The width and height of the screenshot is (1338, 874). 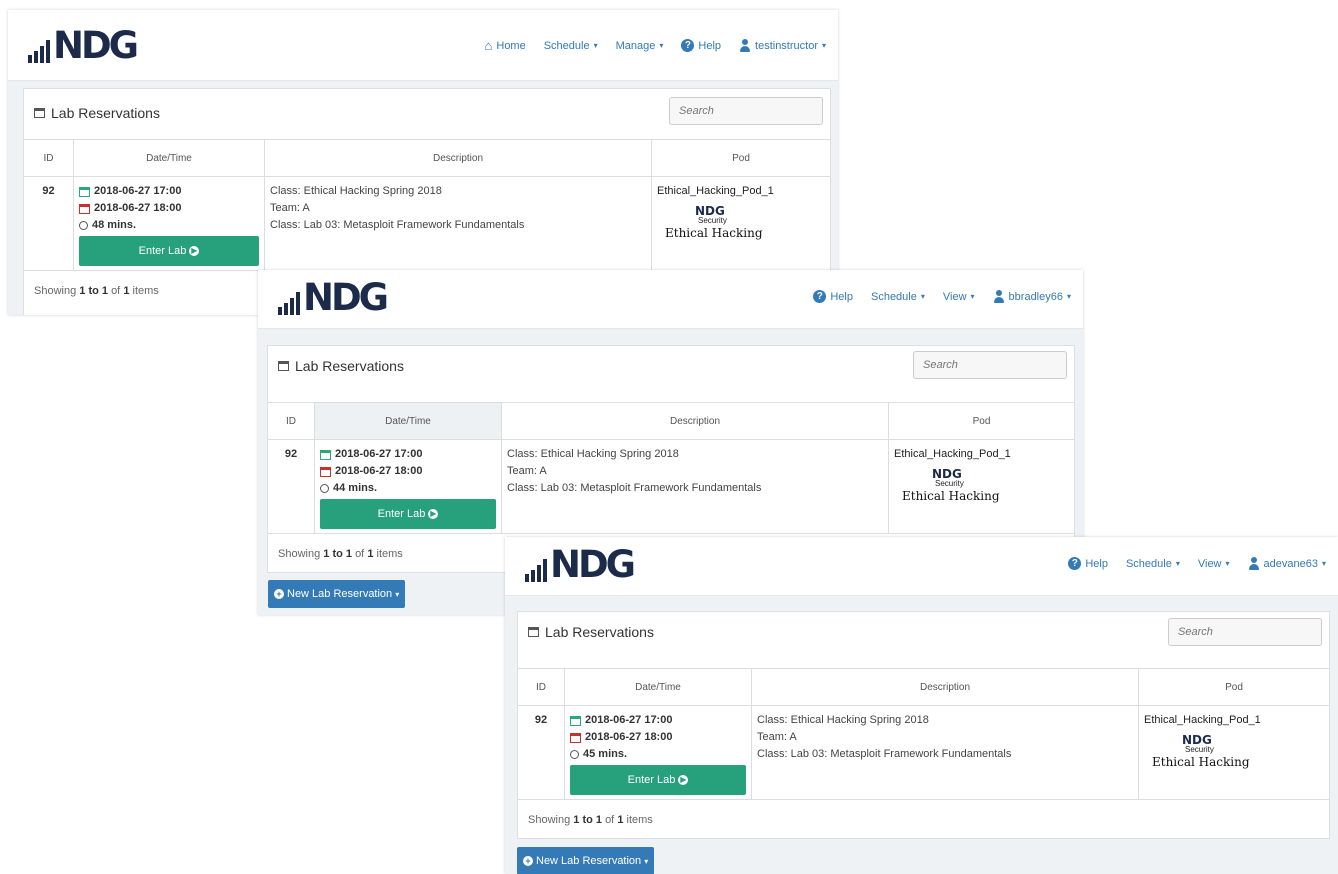 I want to click on pod-name: Ethical_Hacking_Pod_1, so click(x=952, y=454).